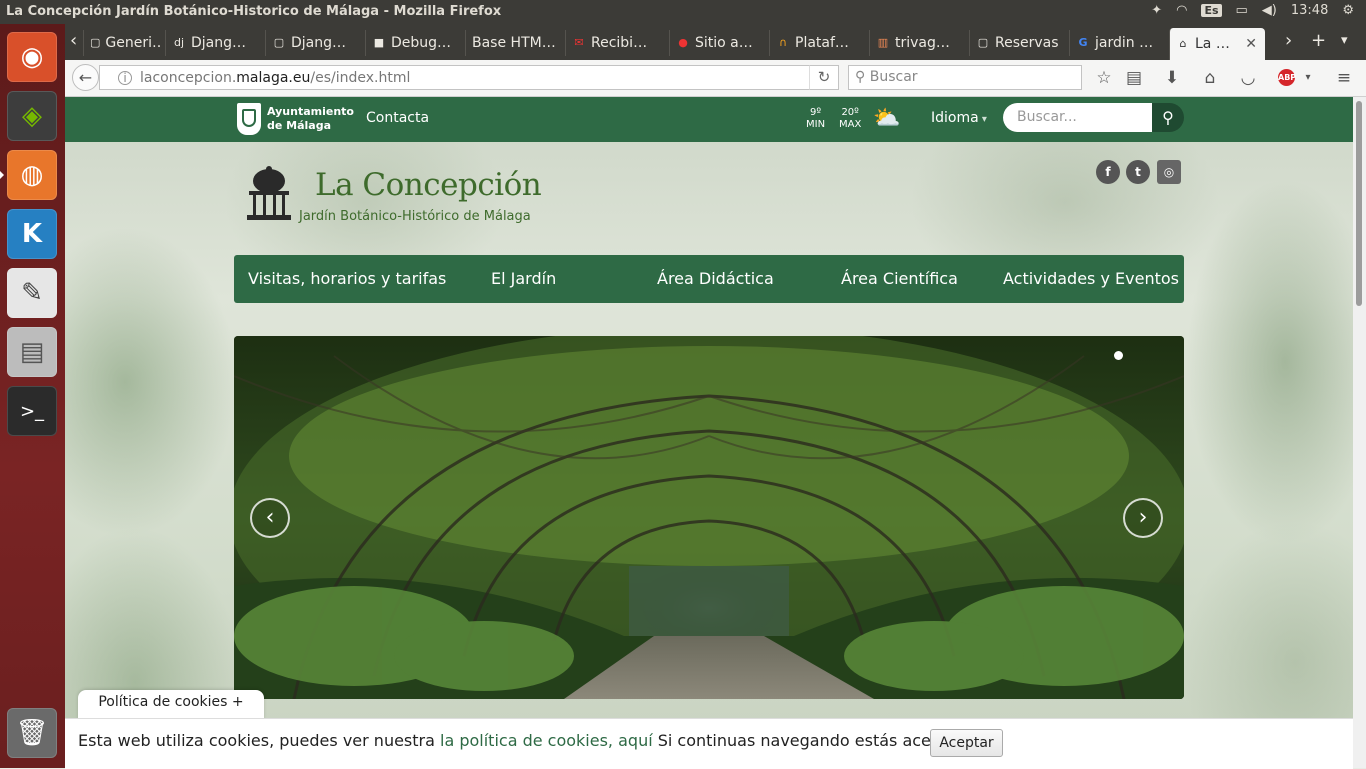 The width and height of the screenshot is (1366, 769). What do you see at coordinates (1251, 44) in the screenshot?
I see `close-tab-icon: ✕` at bounding box center [1251, 44].